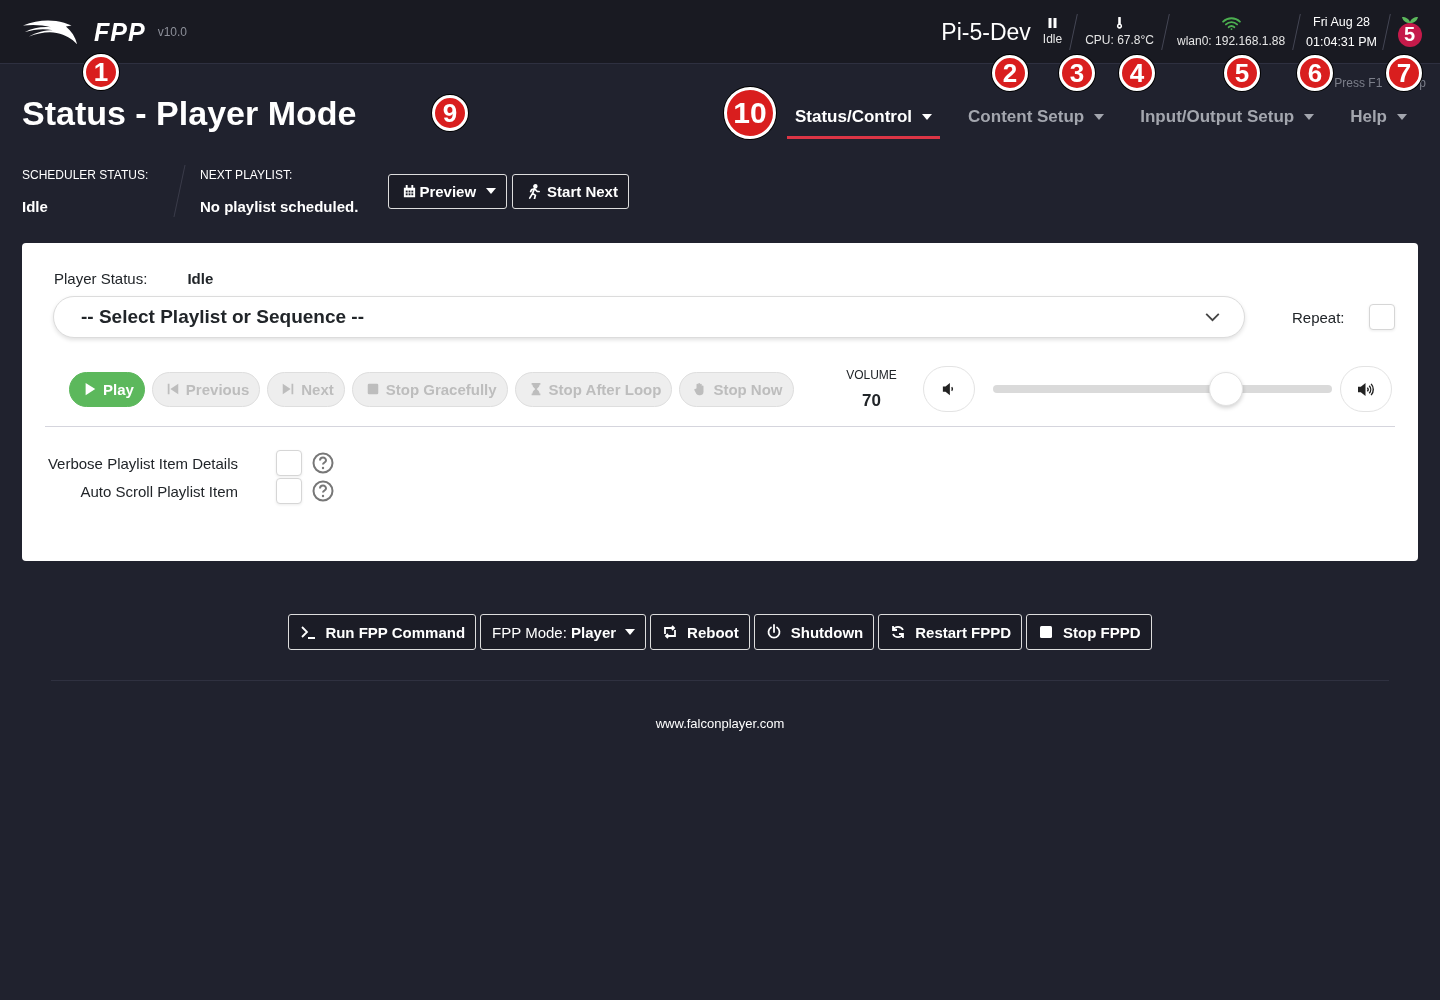 This screenshot has height=1000, width=1440. Describe the element at coordinates (1137, 73) in the screenshot. I see `callout-marker: 4` at that location.